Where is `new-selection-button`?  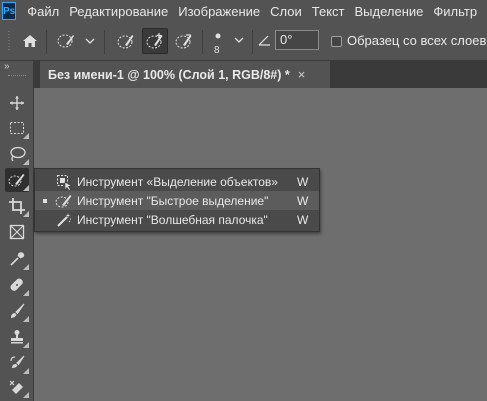
new-selection-button is located at coordinates (126, 41).